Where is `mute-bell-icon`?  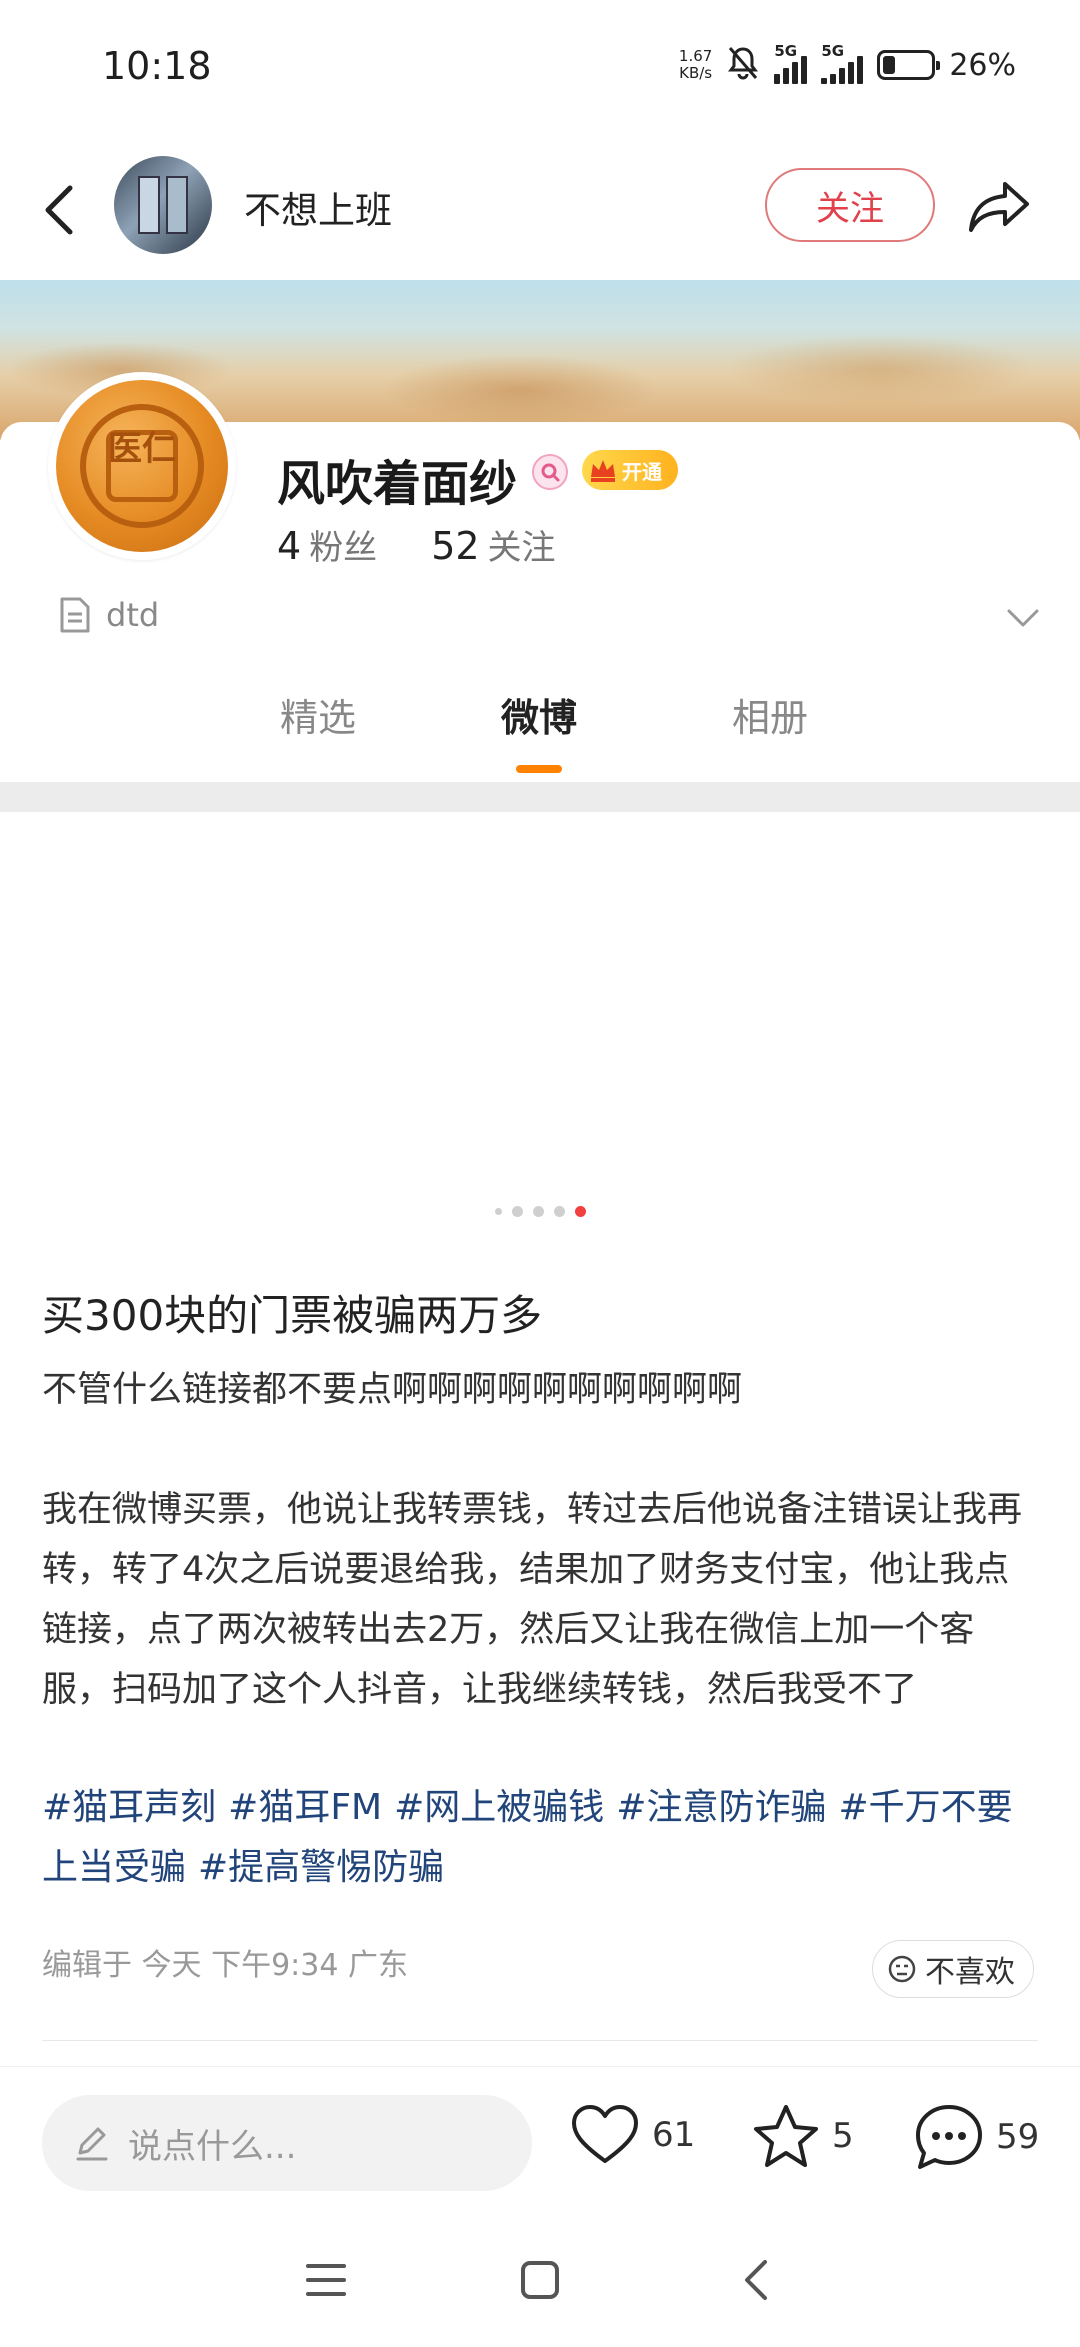 mute-bell-icon is located at coordinates (743, 65).